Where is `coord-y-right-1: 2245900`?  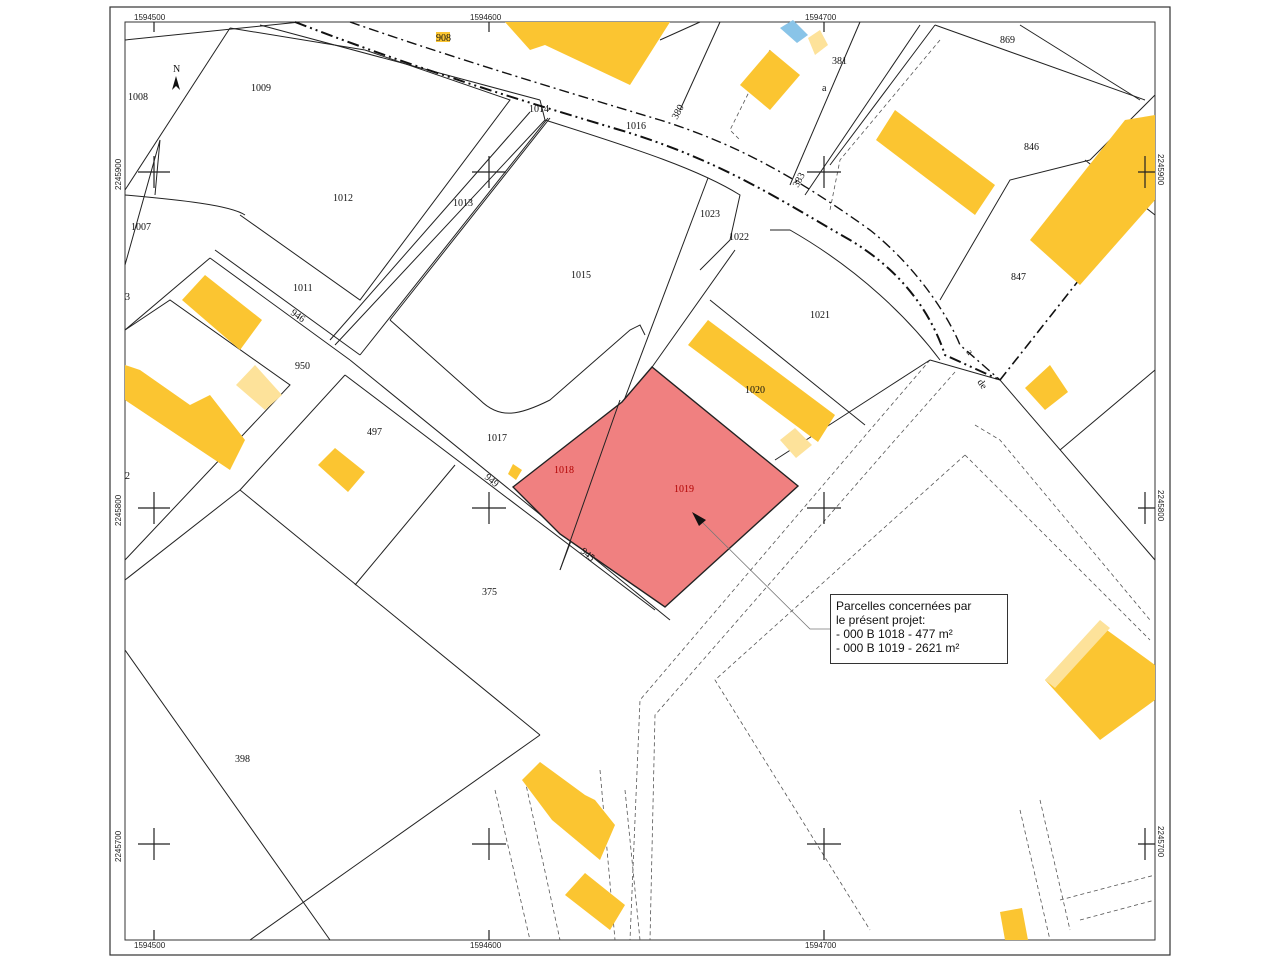
coord-y-right-1: 2245900 is located at coordinates (1160, 170).